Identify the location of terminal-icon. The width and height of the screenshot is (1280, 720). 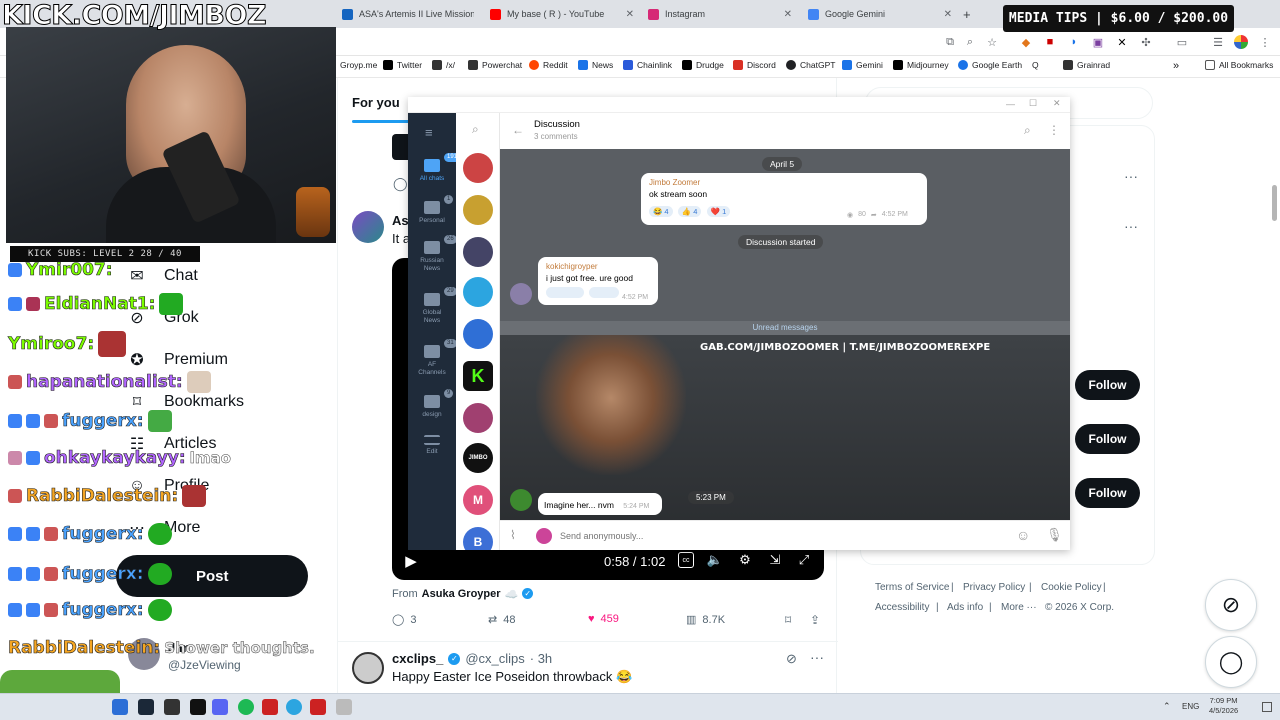
(198, 707).